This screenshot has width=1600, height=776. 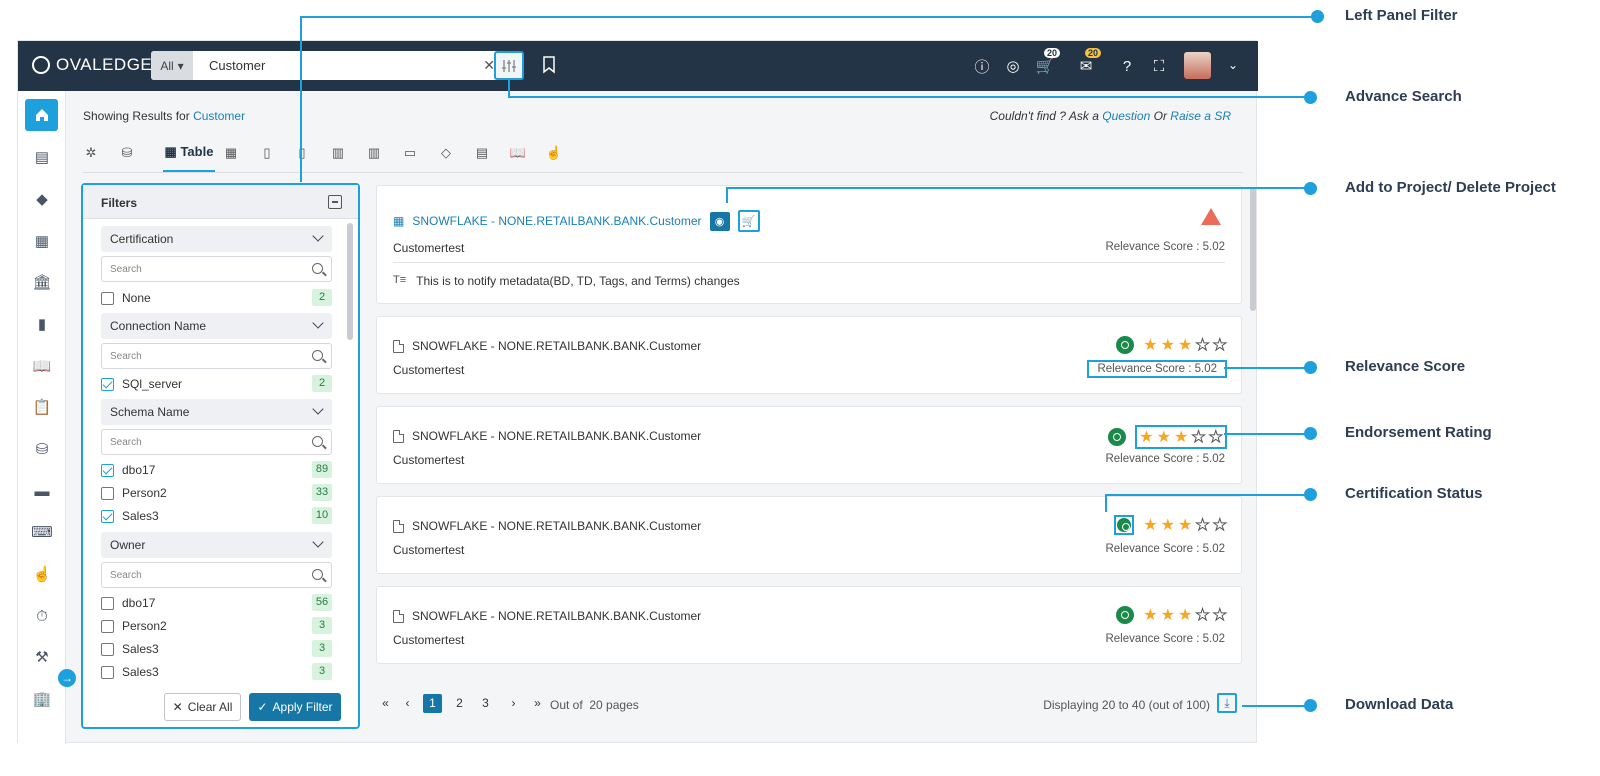 What do you see at coordinates (459, 703) in the screenshot?
I see `page-button: 2` at bounding box center [459, 703].